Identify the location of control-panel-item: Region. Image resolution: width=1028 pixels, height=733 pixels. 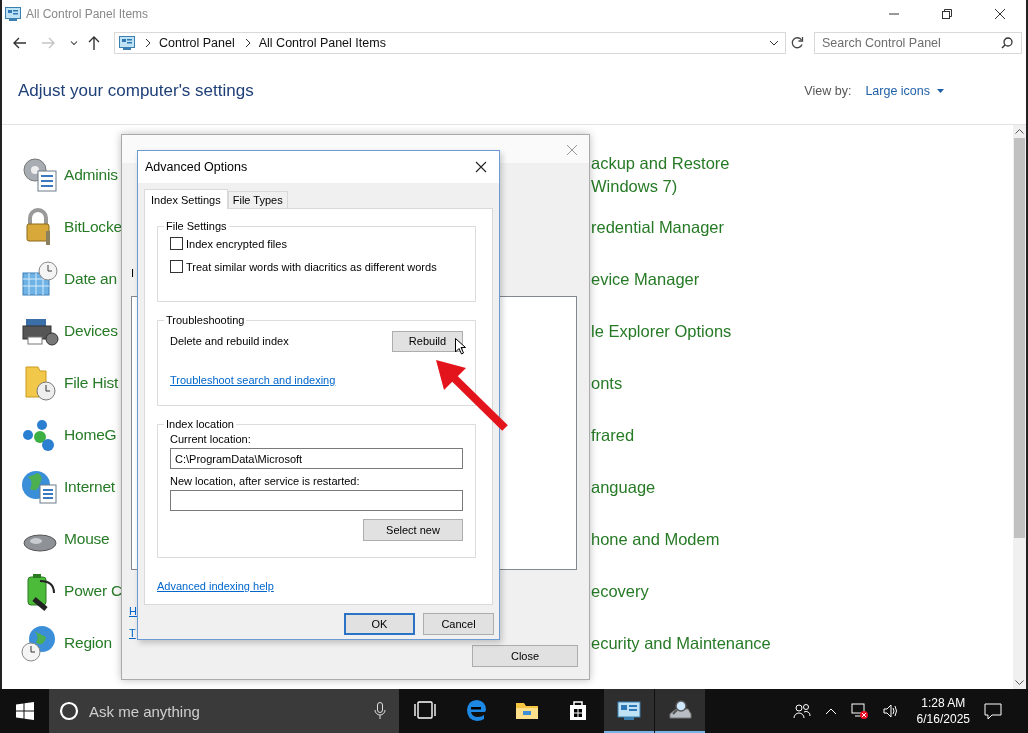
(88, 643).